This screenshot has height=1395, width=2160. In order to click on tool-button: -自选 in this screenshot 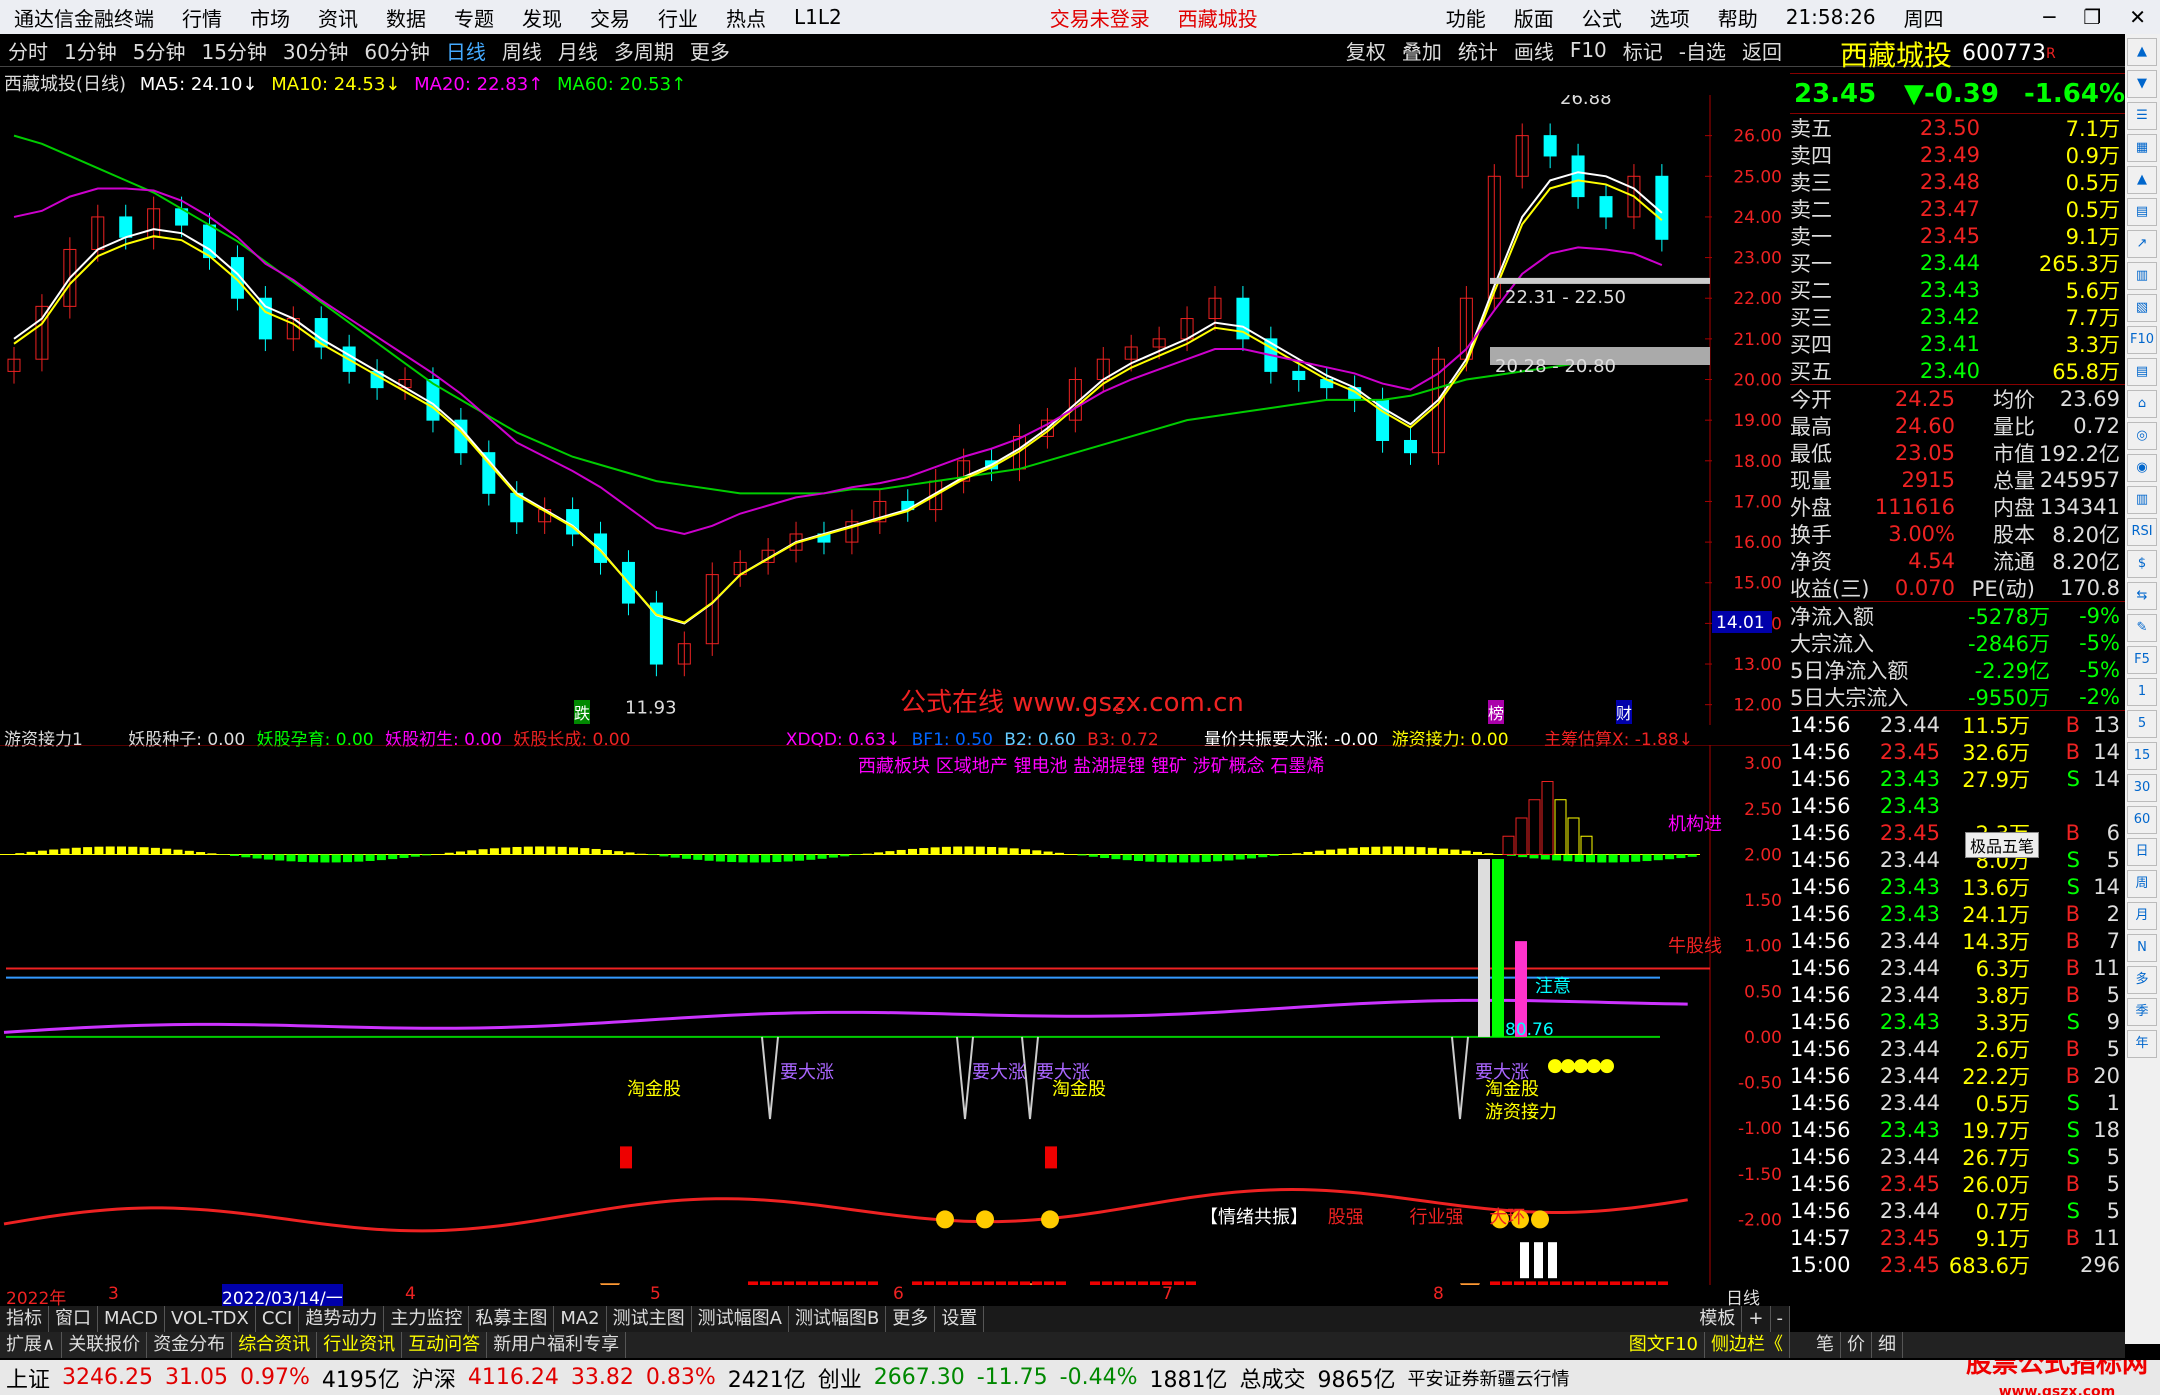, I will do `click(1702, 50)`.